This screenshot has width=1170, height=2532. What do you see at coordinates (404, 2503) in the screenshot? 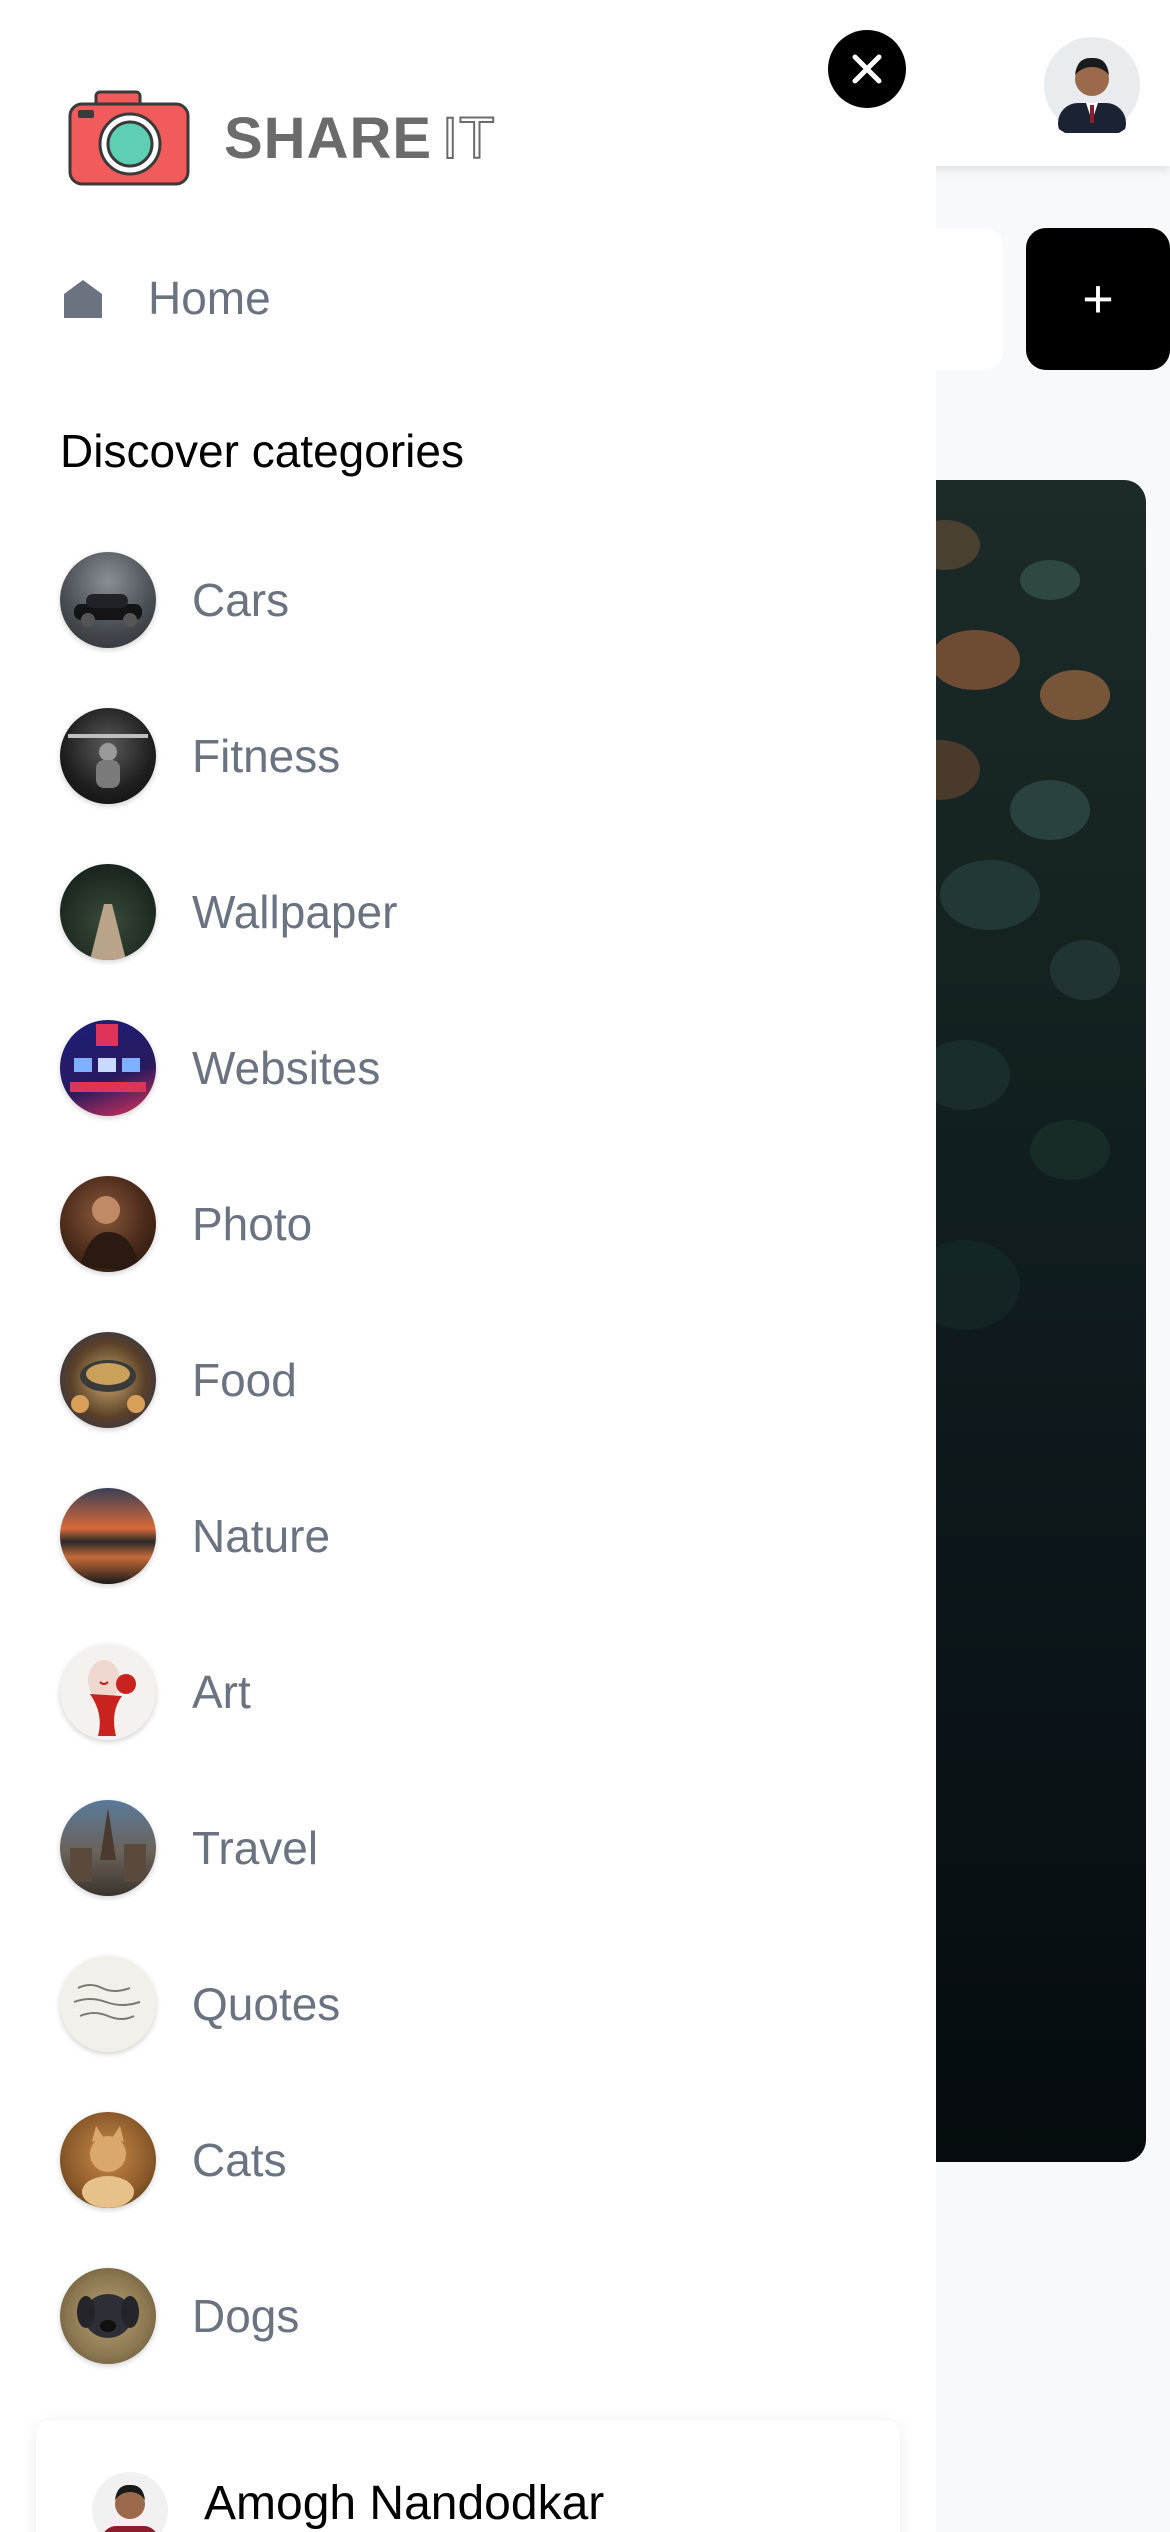
I see `user-name: Amogh Nandodkar` at bounding box center [404, 2503].